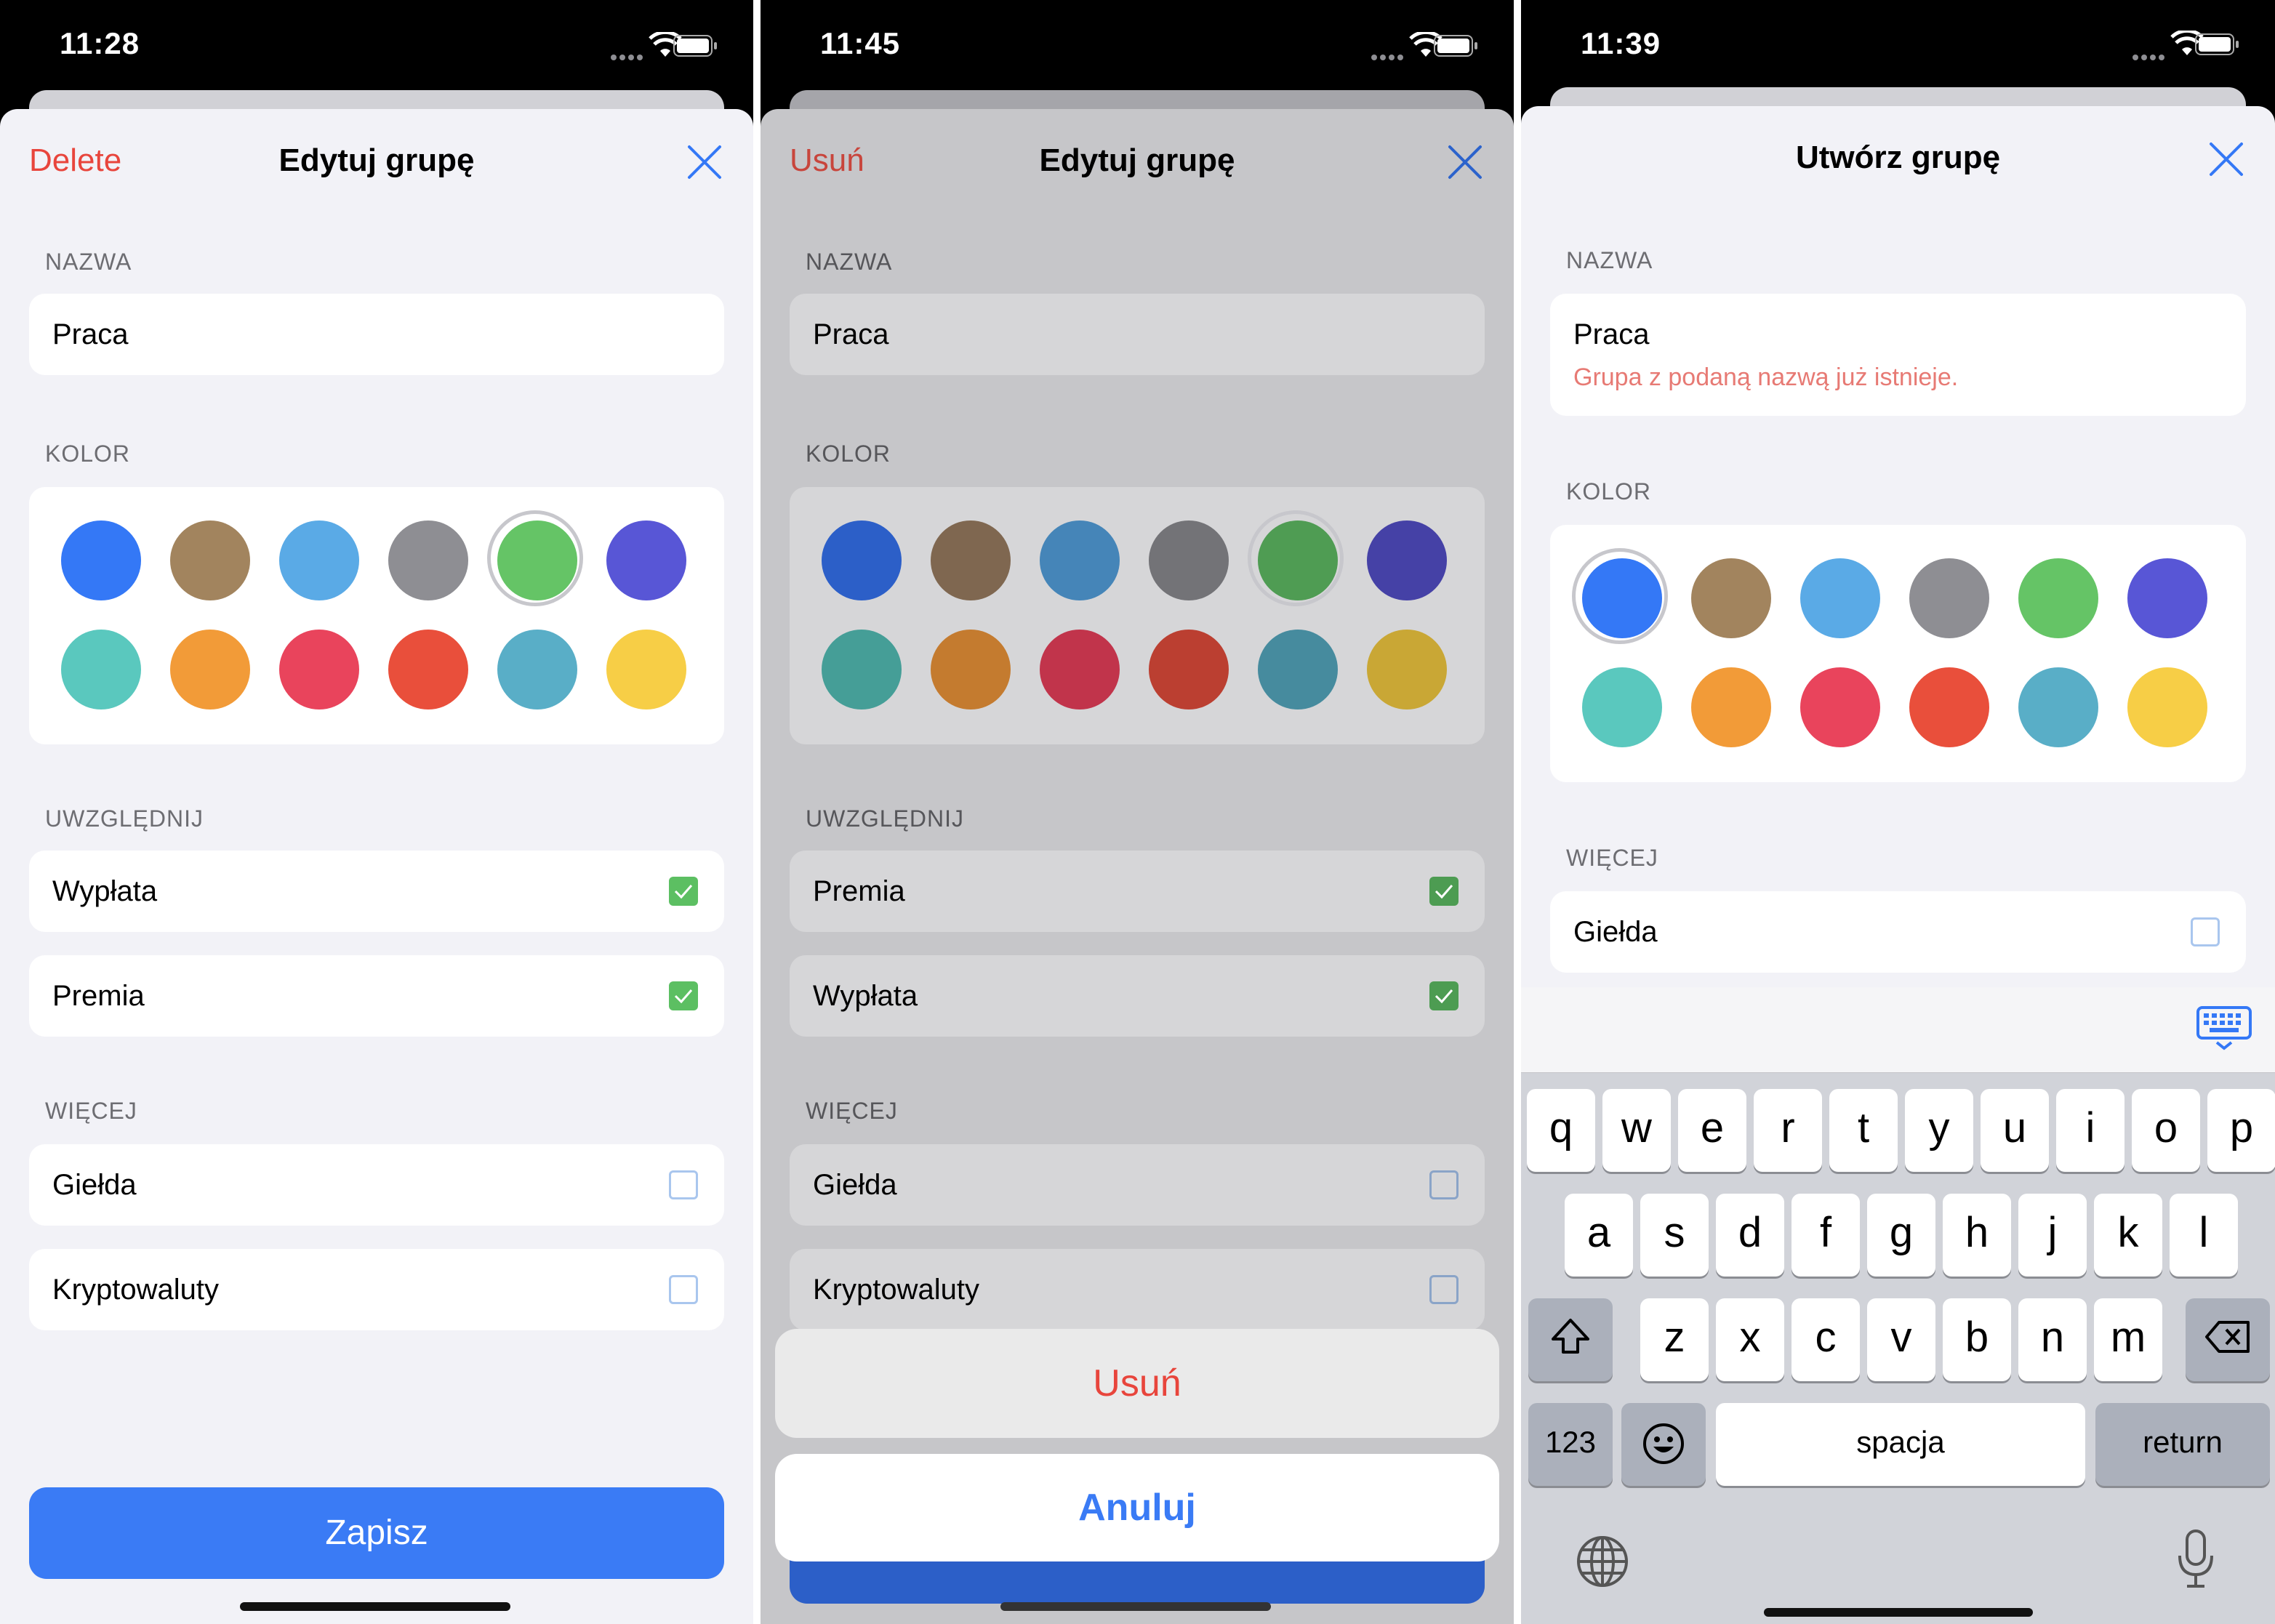 The image size is (2275, 1624). I want to click on key-k: k, so click(2128, 1235).